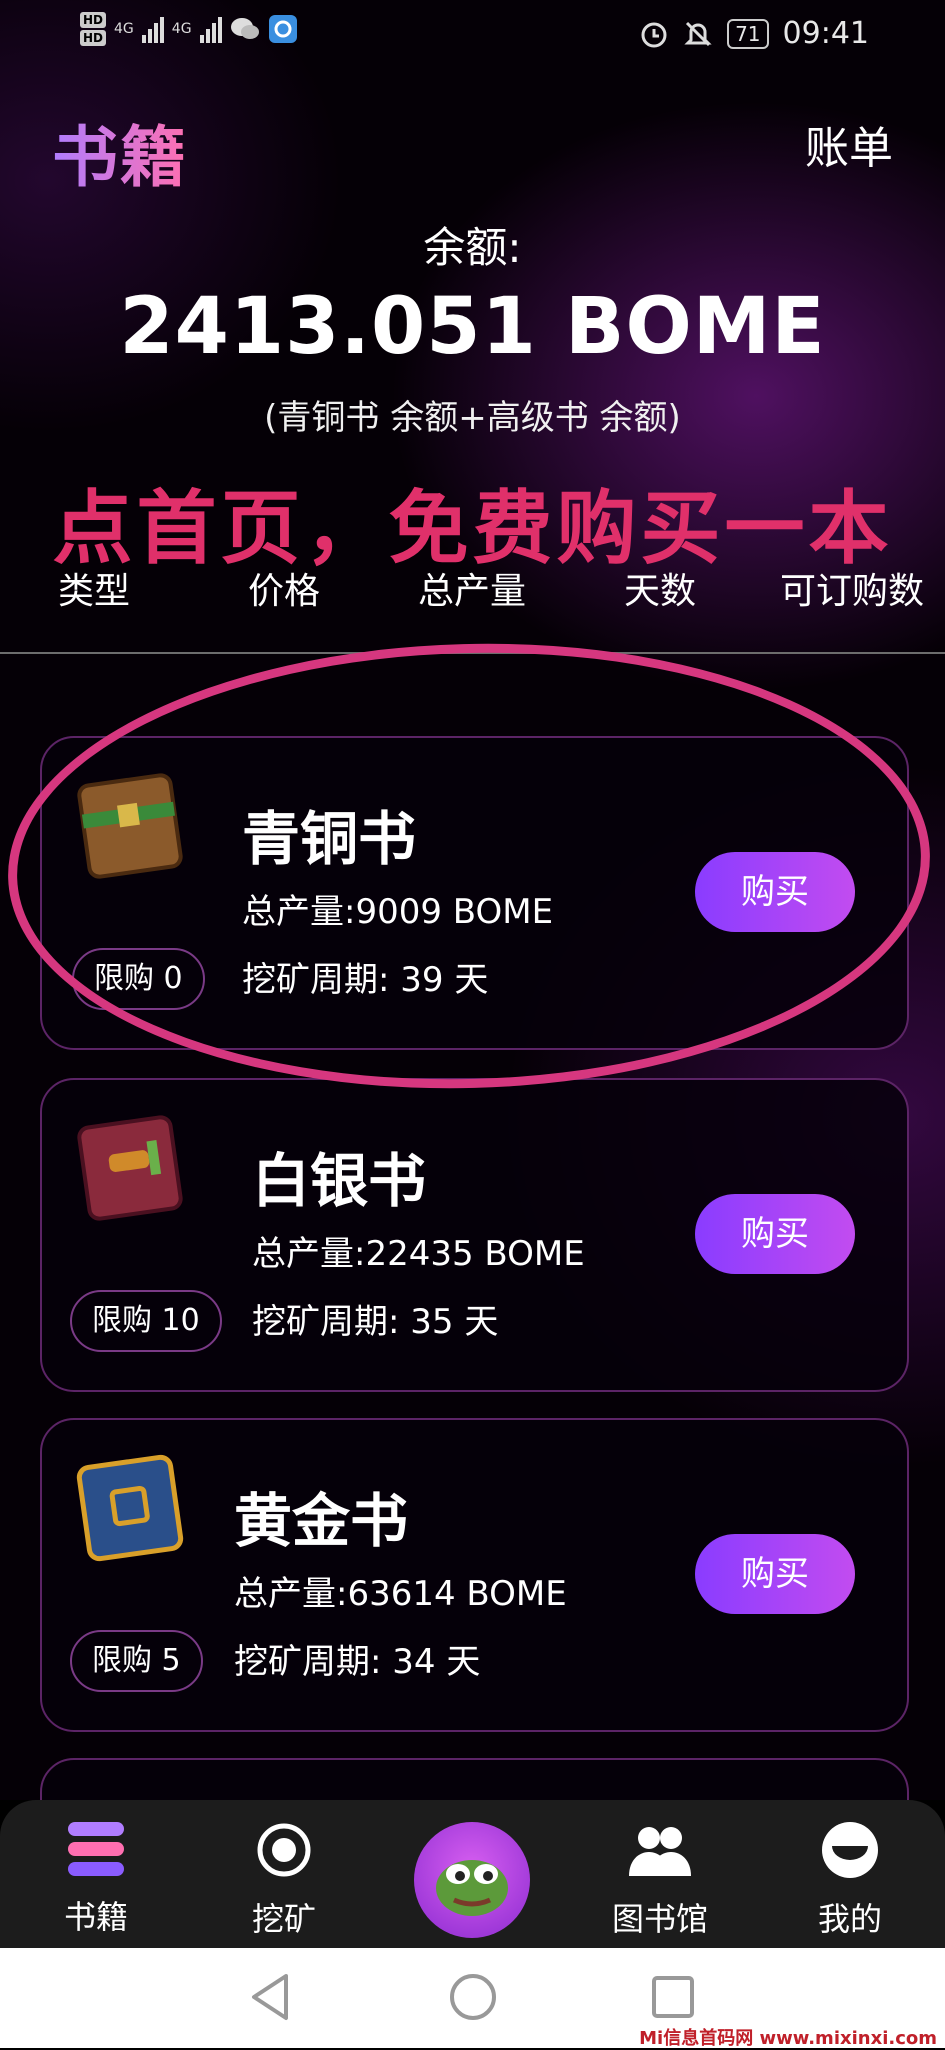  Describe the element at coordinates (96, 1849) in the screenshot. I see `books-icon` at that location.